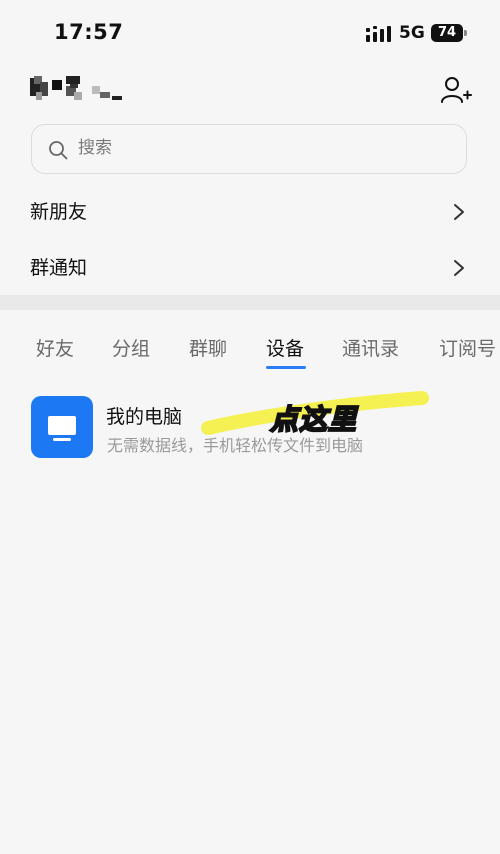  I want to click on group-notice-row: 群通知, so click(250, 268).